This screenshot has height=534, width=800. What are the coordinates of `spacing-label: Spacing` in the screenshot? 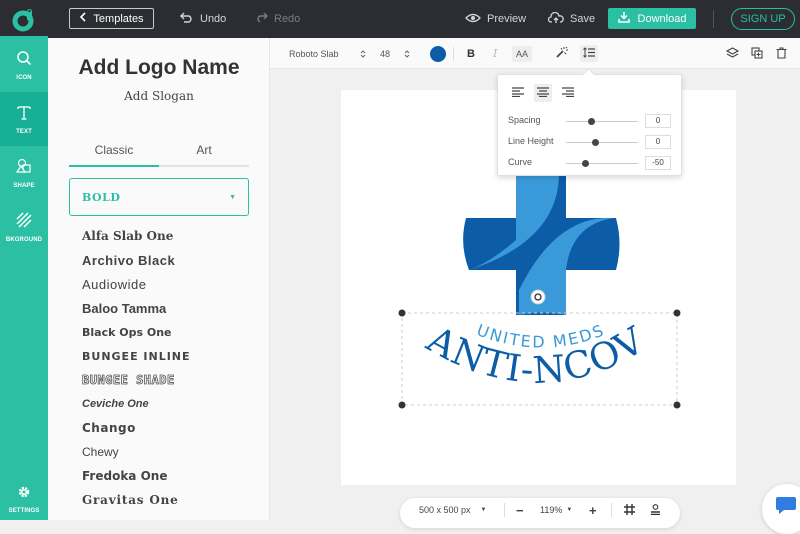 It's located at (524, 120).